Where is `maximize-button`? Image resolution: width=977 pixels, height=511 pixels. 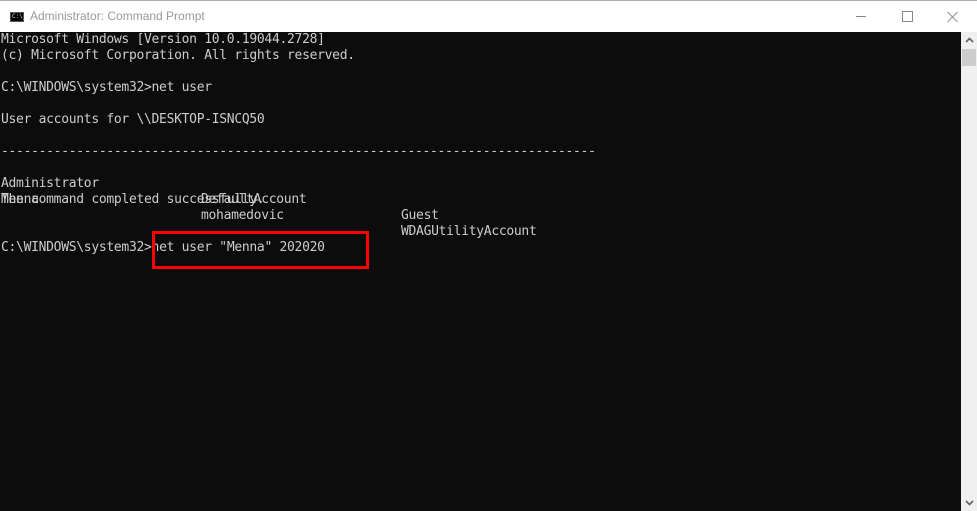
maximize-button is located at coordinates (907, 16).